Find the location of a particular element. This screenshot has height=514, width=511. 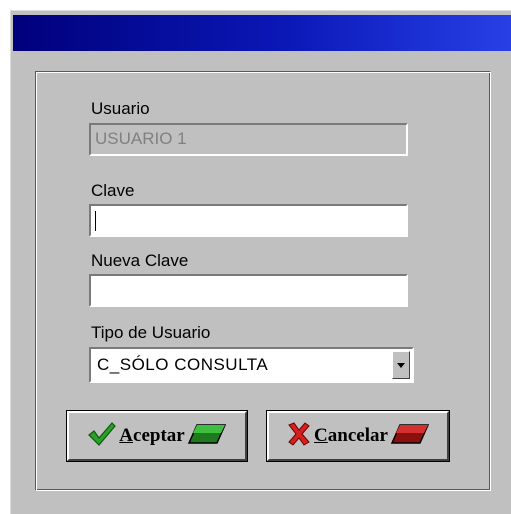

usuario-label: Usuario is located at coordinates (120, 108).